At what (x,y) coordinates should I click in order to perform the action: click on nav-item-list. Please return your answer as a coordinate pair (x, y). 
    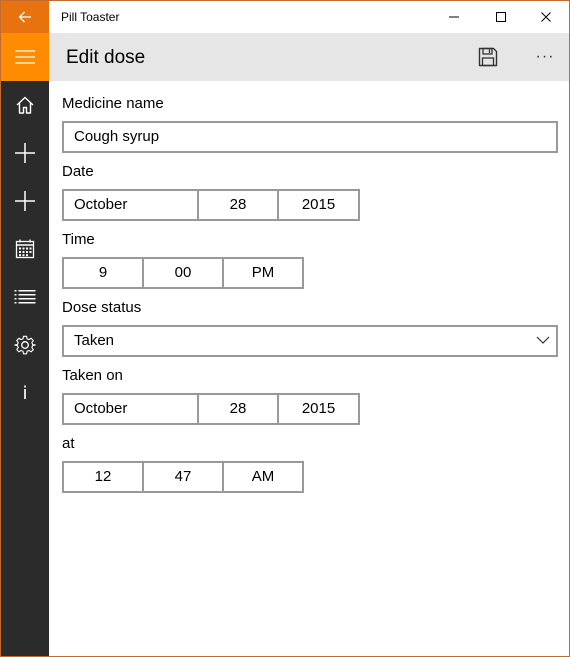
    Looking at the image, I should click on (25, 297).